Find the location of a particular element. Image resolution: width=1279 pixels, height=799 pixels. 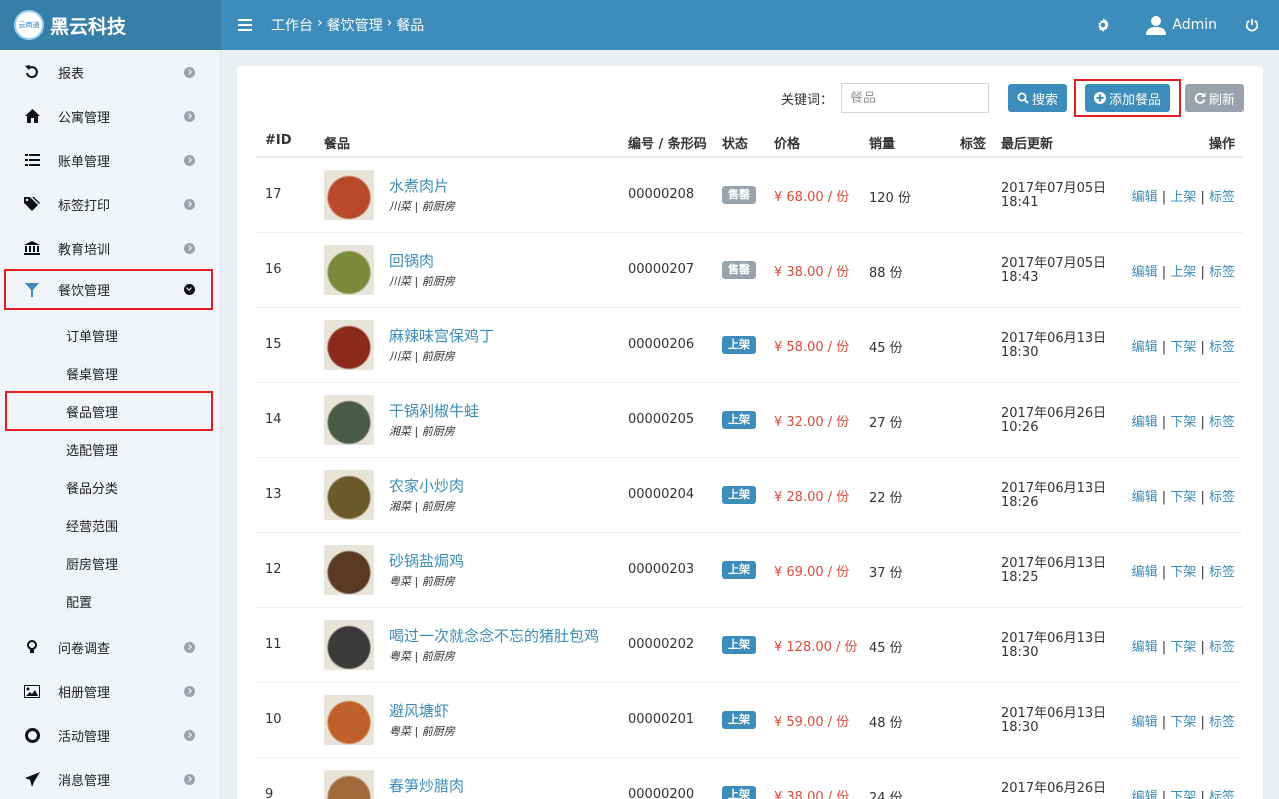

sidebar-subitem-categories: 餐品分类 is located at coordinates (110, 487).